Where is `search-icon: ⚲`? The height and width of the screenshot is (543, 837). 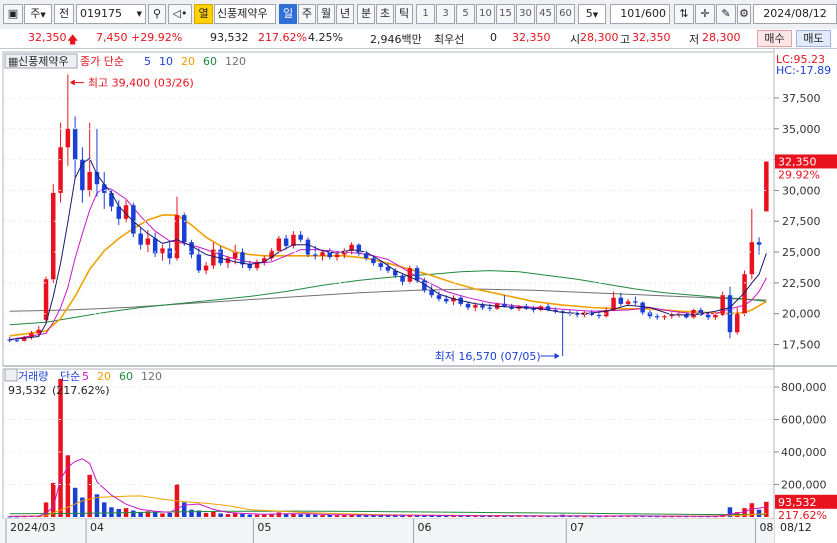 search-icon: ⚲ is located at coordinates (157, 14).